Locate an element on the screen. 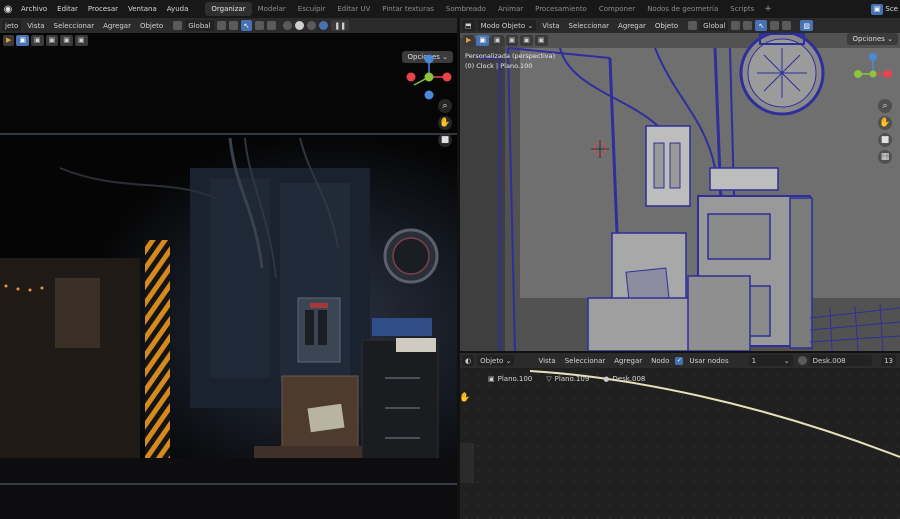  add-workspace-button: + is located at coordinates (768, 9).